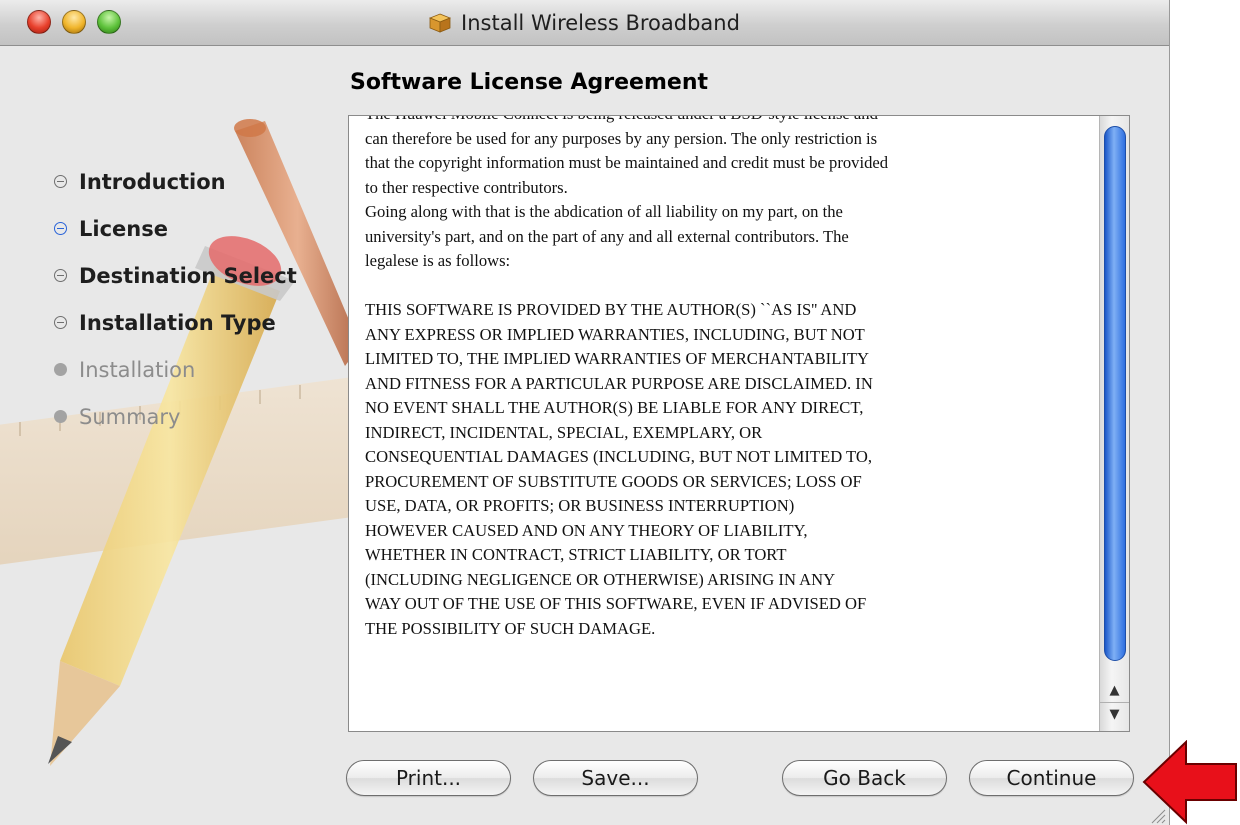 The width and height of the screenshot is (1240, 825). What do you see at coordinates (123, 228) in the screenshot?
I see `step-label: License` at bounding box center [123, 228].